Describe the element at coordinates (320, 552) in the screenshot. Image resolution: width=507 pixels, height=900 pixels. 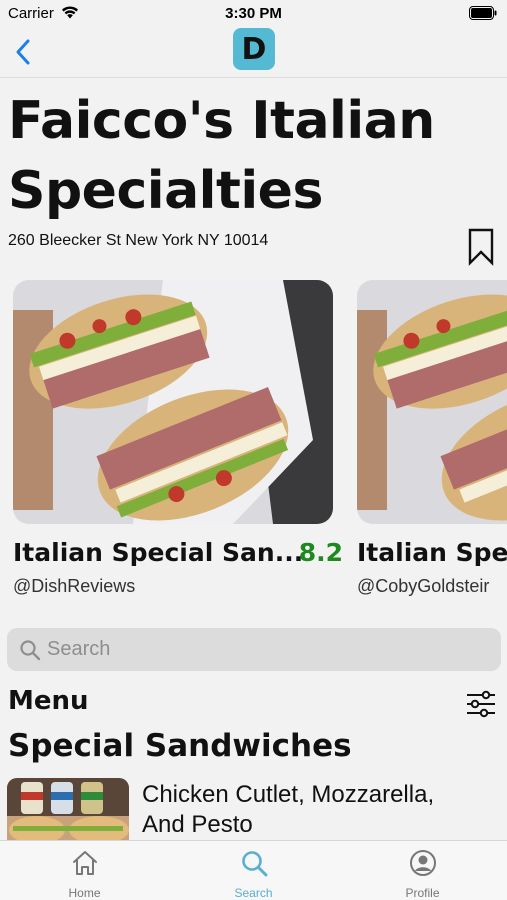
I see `review-score: 8.2` at that location.